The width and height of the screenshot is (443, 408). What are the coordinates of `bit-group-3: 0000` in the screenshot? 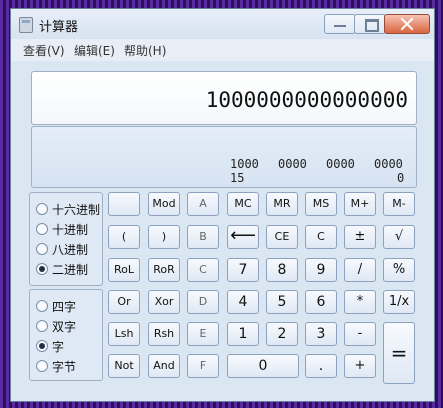 It's located at (340, 164).